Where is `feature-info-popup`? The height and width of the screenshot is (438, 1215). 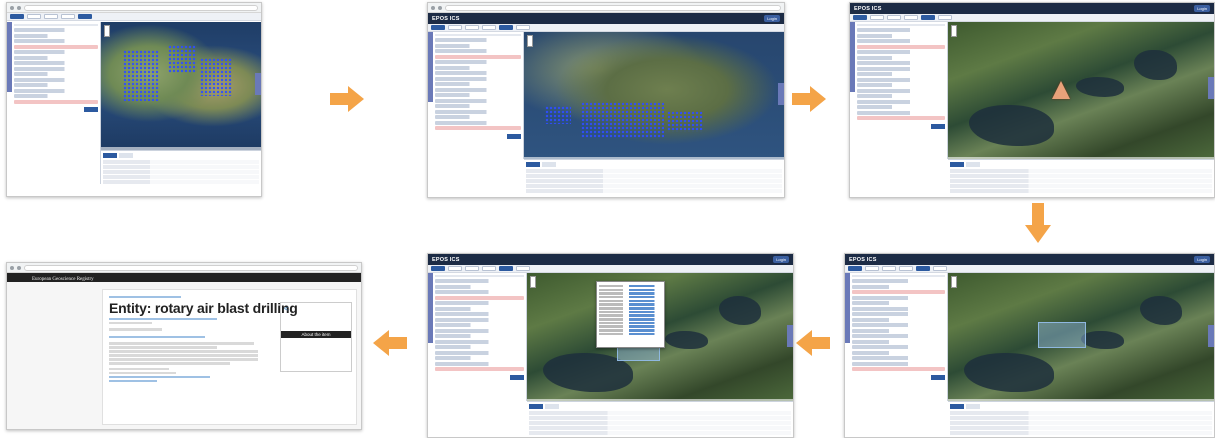 feature-info-popup is located at coordinates (631, 314).